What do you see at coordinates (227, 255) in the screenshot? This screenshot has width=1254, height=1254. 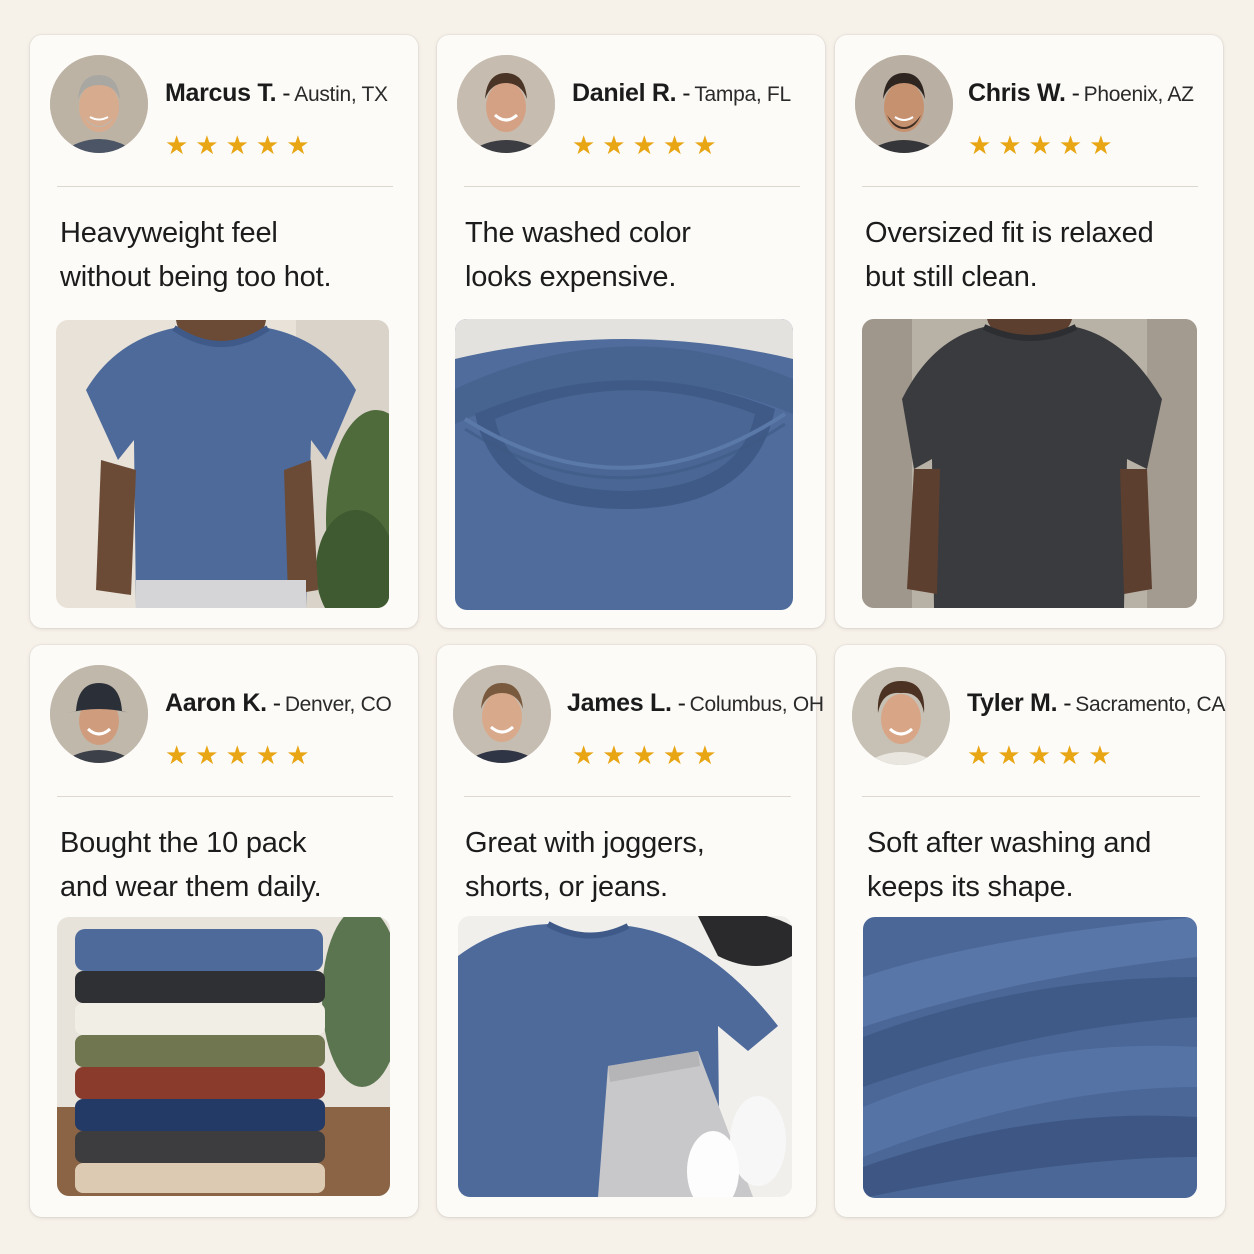 I see `review-quote: Heavyweight feel without being too hot.` at bounding box center [227, 255].